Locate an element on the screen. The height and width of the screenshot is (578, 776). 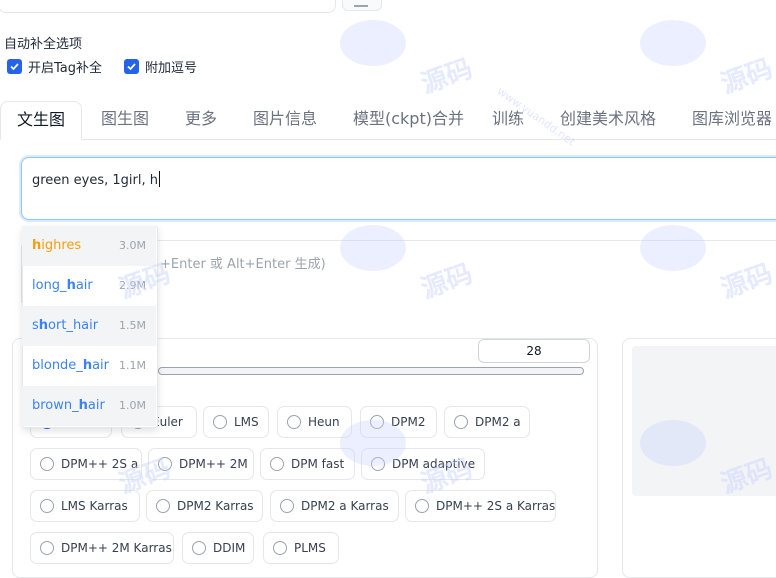
autocomplete-item: blonde_hair 1.1M is located at coordinates (89, 366).